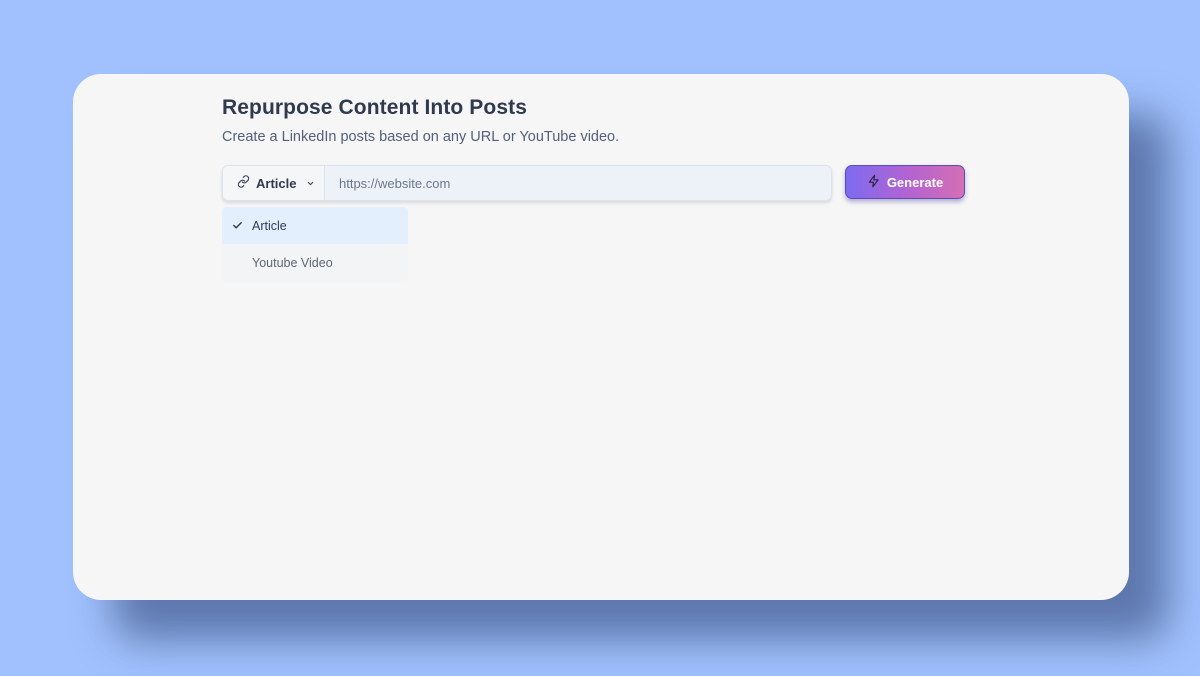 Image resolution: width=1200 pixels, height=676 pixels. I want to click on dropdown-option-label: Article, so click(269, 225).